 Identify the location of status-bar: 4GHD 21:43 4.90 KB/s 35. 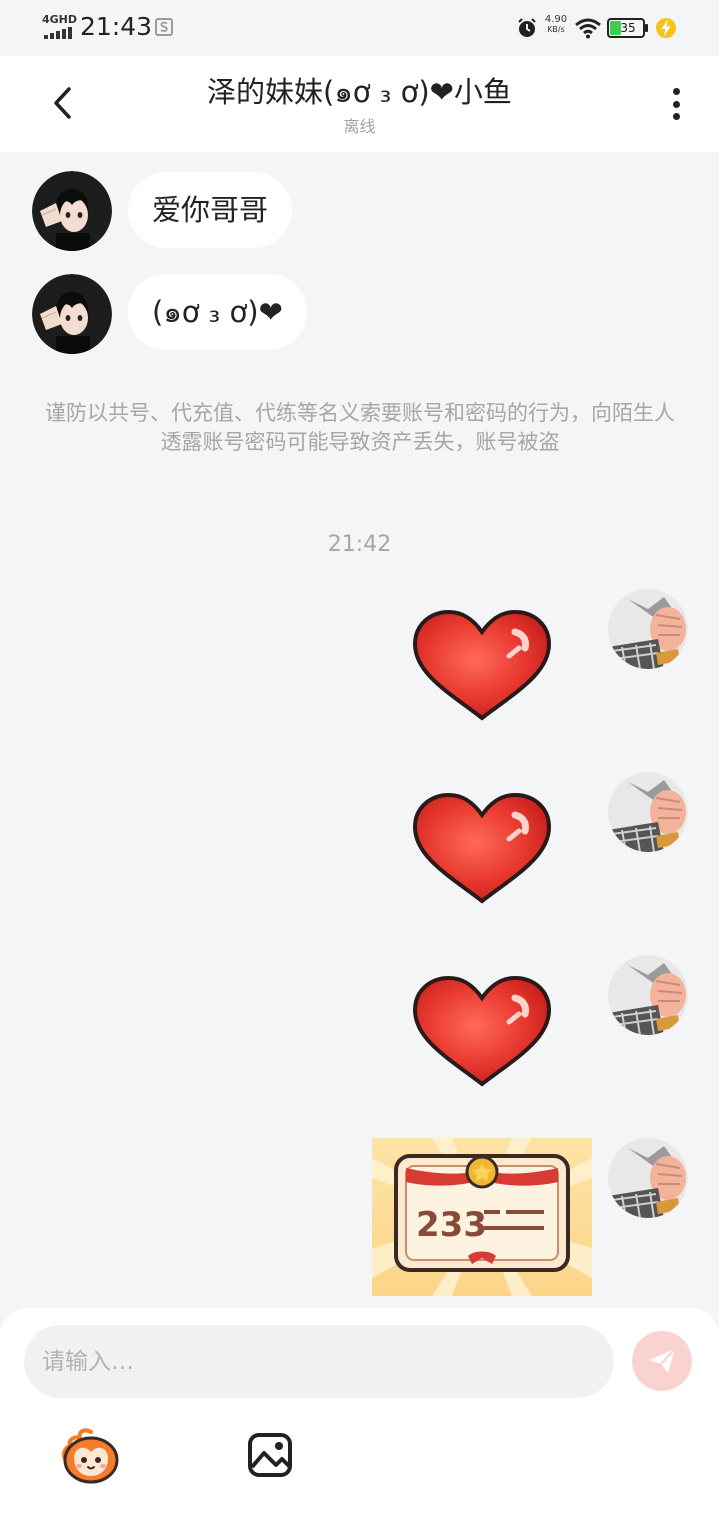
(359, 28).